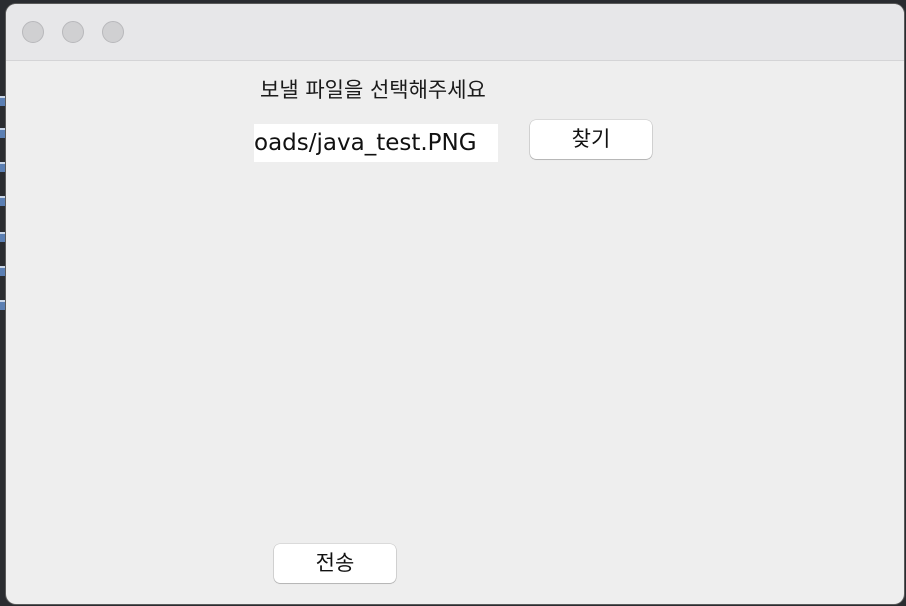  What do you see at coordinates (113, 32) in the screenshot?
I see `zoom-window-button` at bounding box center [113, 32].